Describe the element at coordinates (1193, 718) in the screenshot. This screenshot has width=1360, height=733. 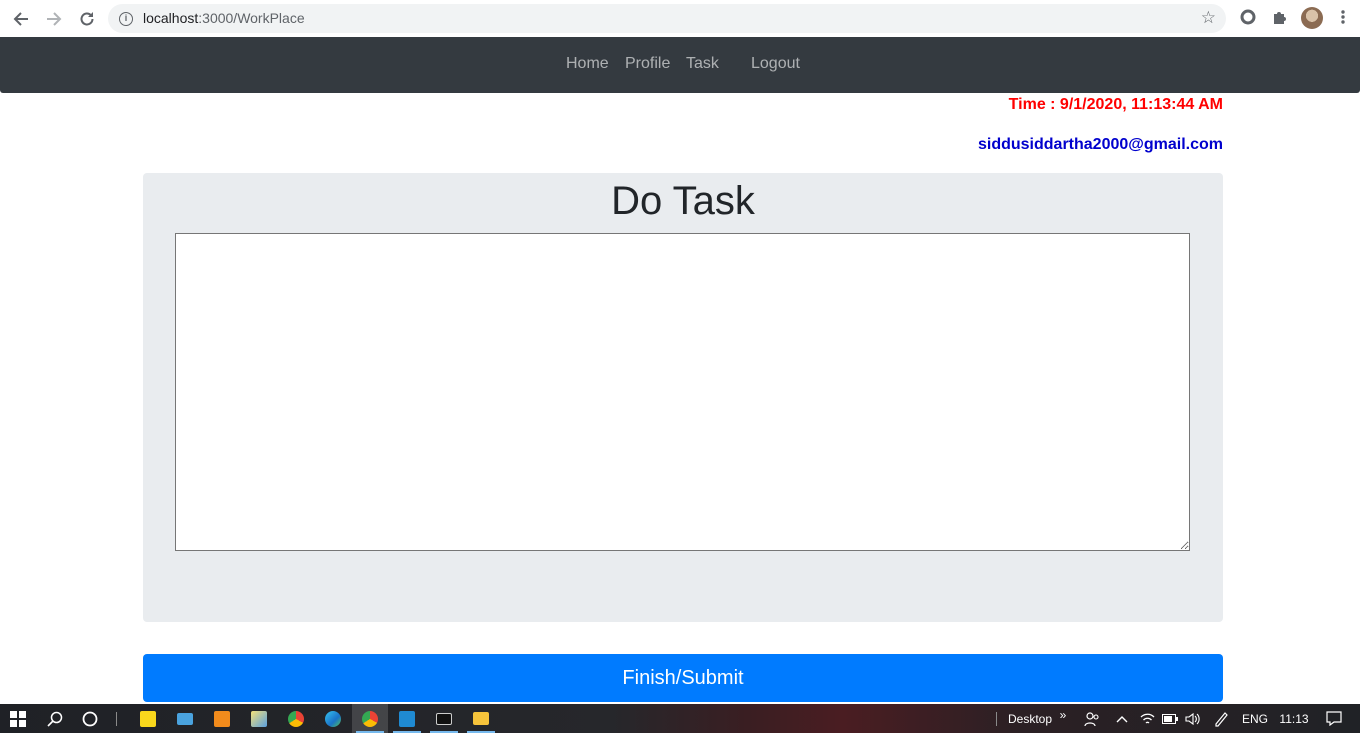
I see `volume-icon` at that location.